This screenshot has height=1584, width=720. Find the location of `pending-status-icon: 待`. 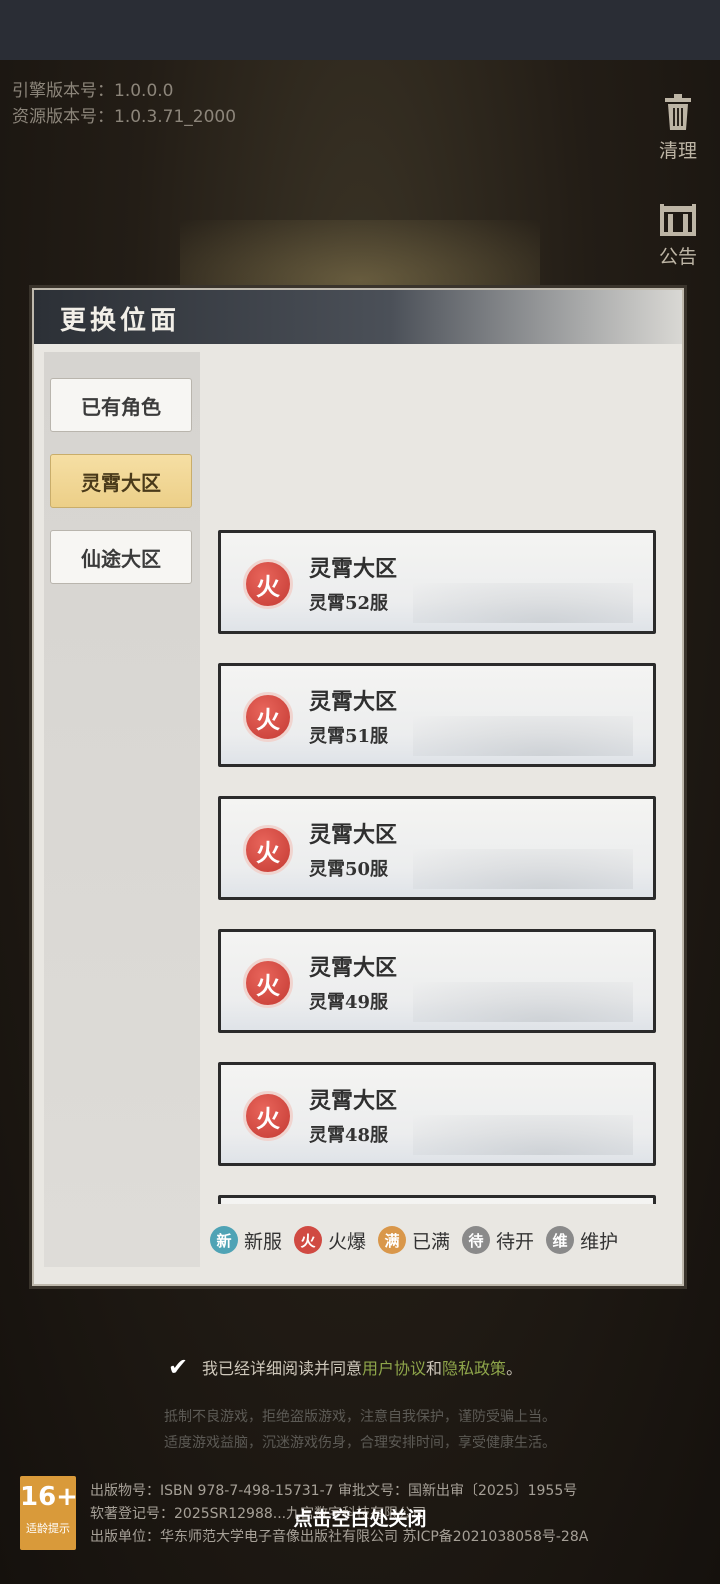

pending-status-icon: 待 is located at coordinates (476, 1240).